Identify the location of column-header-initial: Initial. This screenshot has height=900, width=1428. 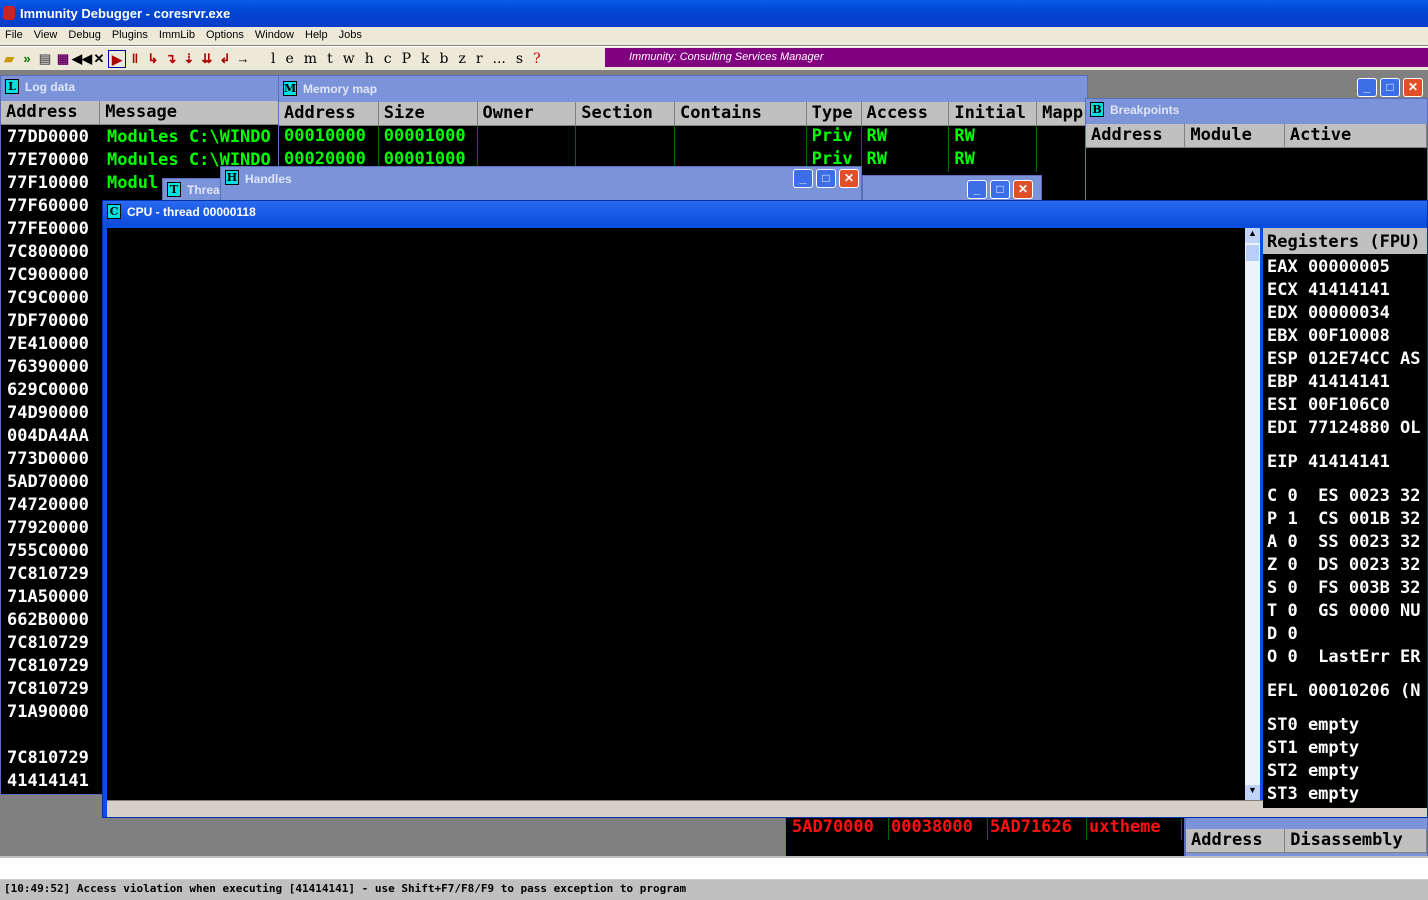
(993, 114).